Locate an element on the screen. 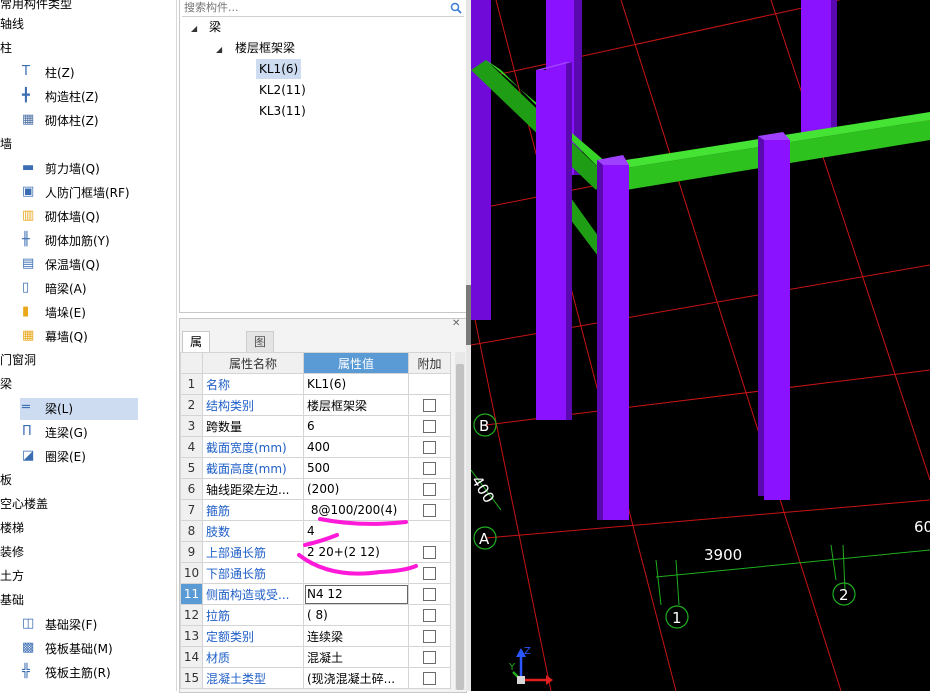 This screenshot has height=693, width=930. nav-item-11-1: ▩ 筏板基础(M) is located at coordinates (79, 649).